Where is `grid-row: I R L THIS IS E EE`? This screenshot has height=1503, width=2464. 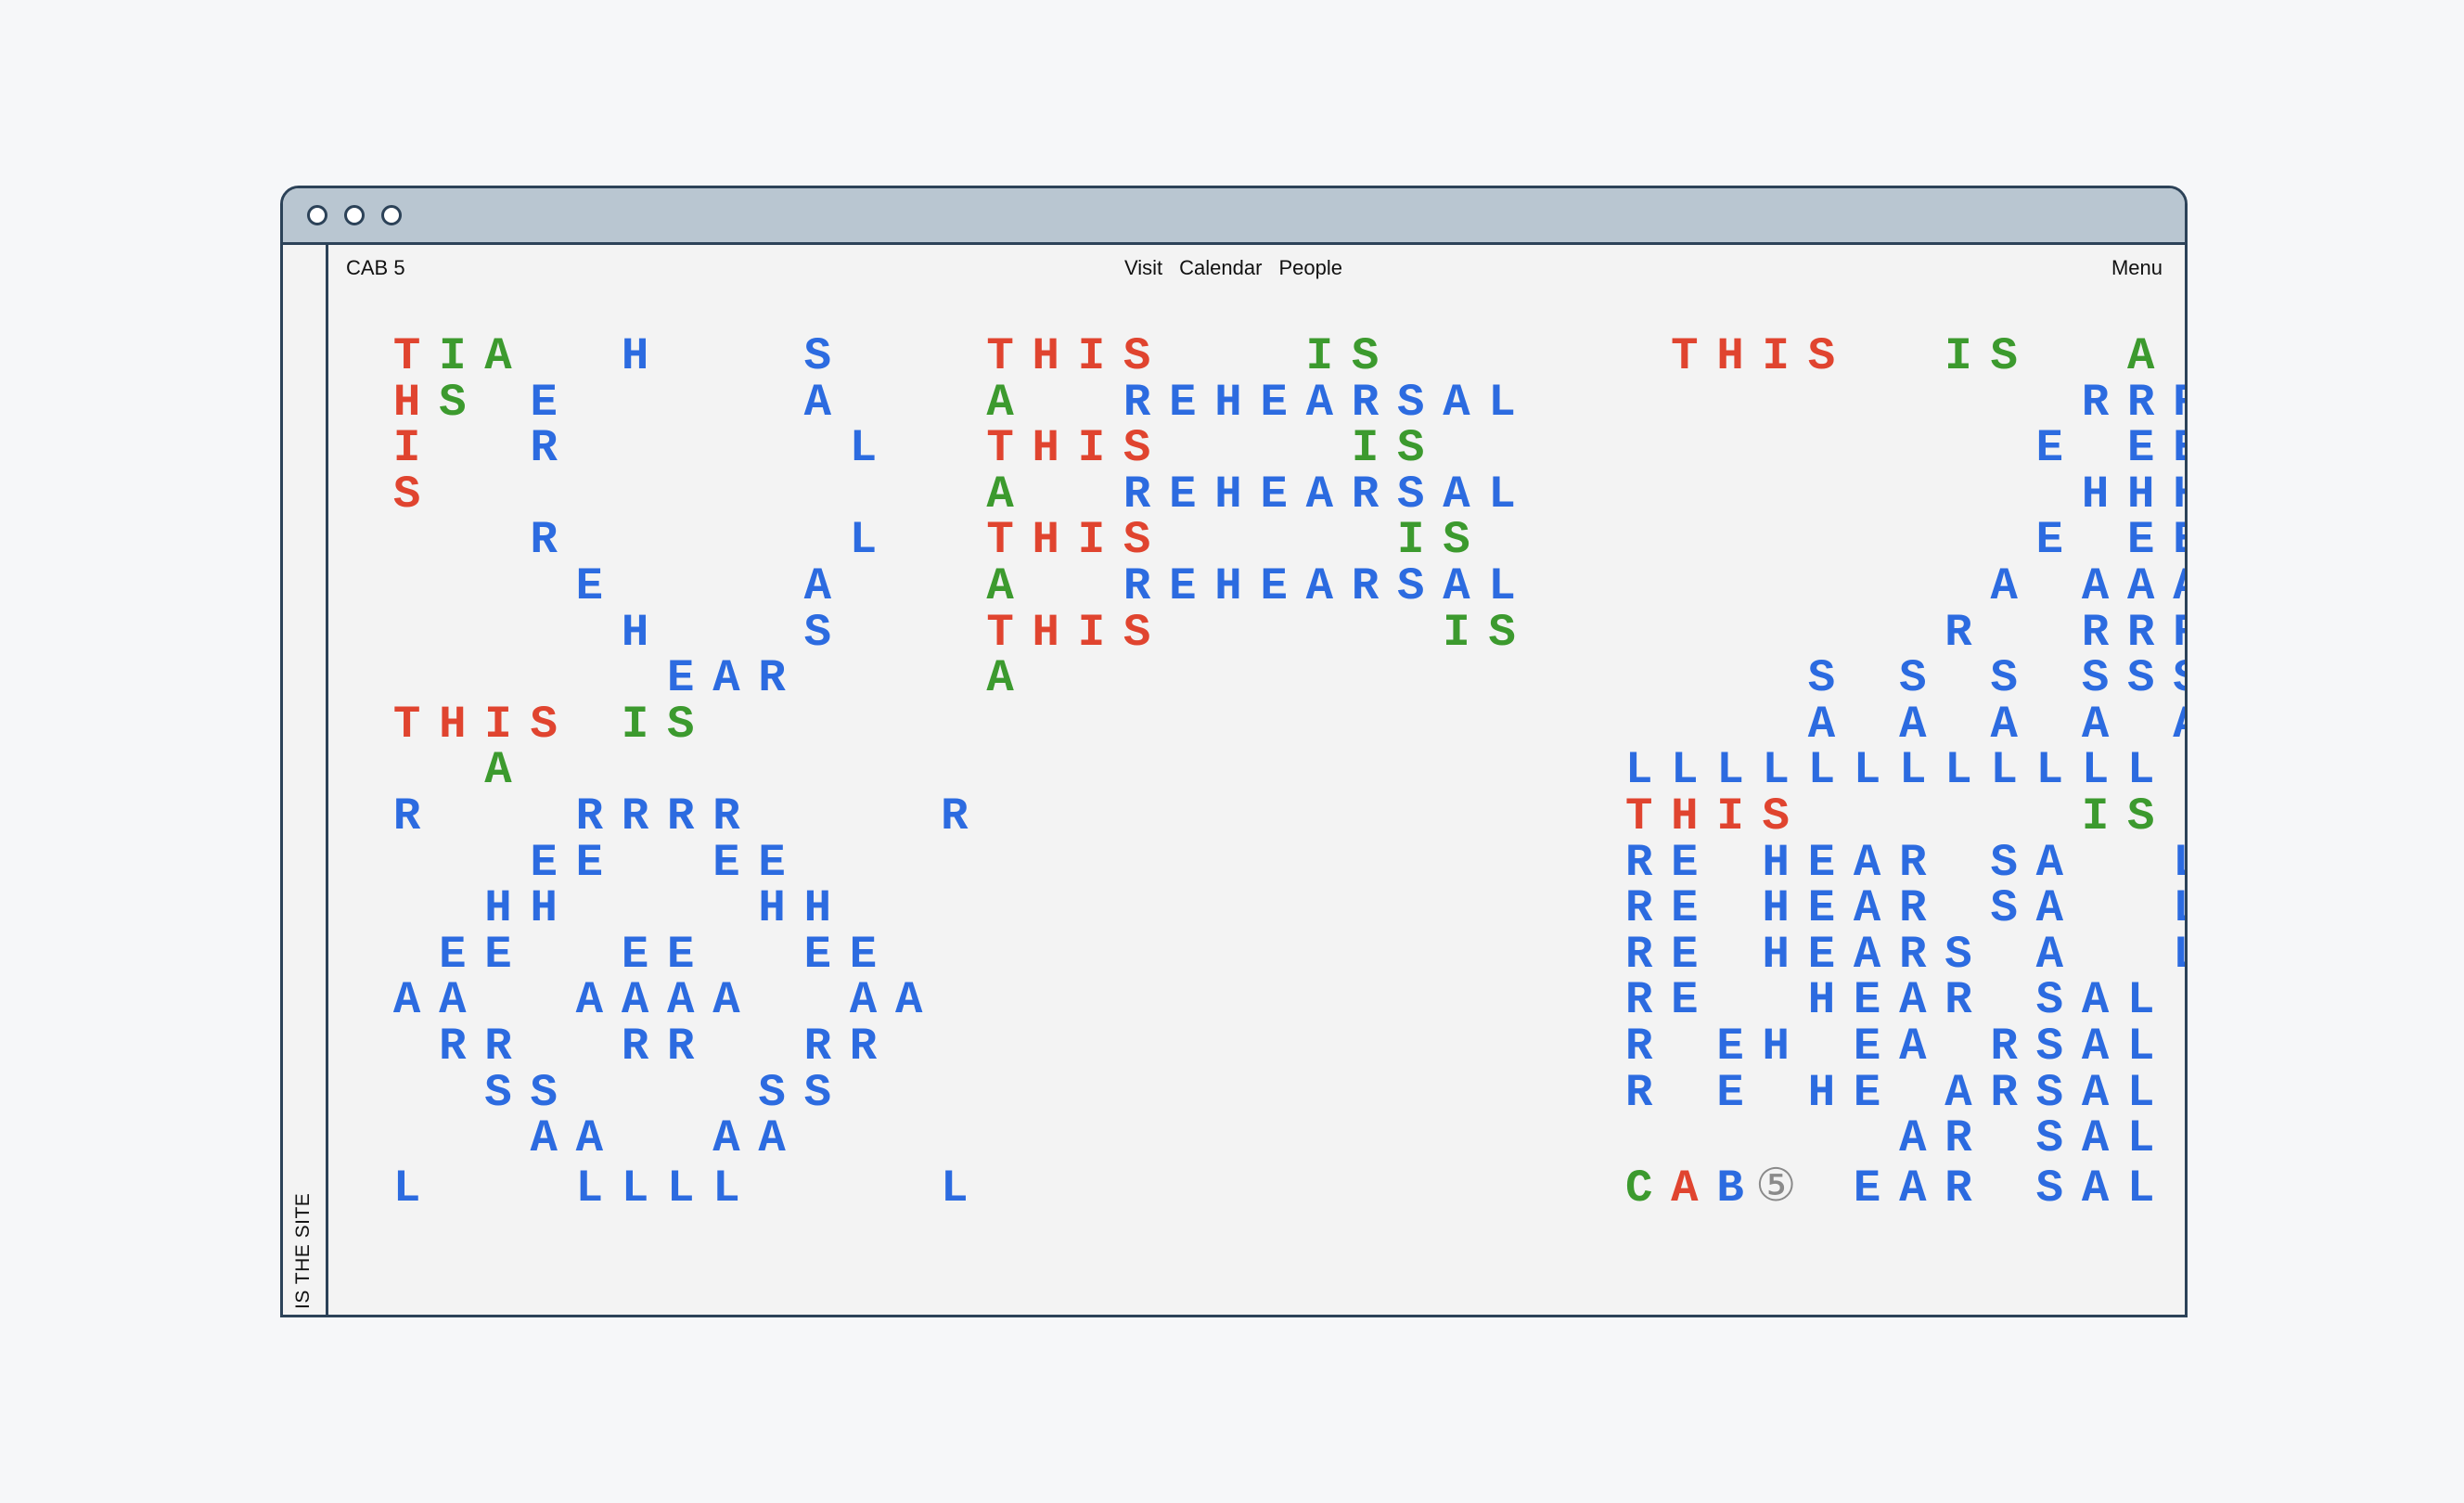
grid-row: I R L THIS IS E EE is located at coordinates (1285, 449).